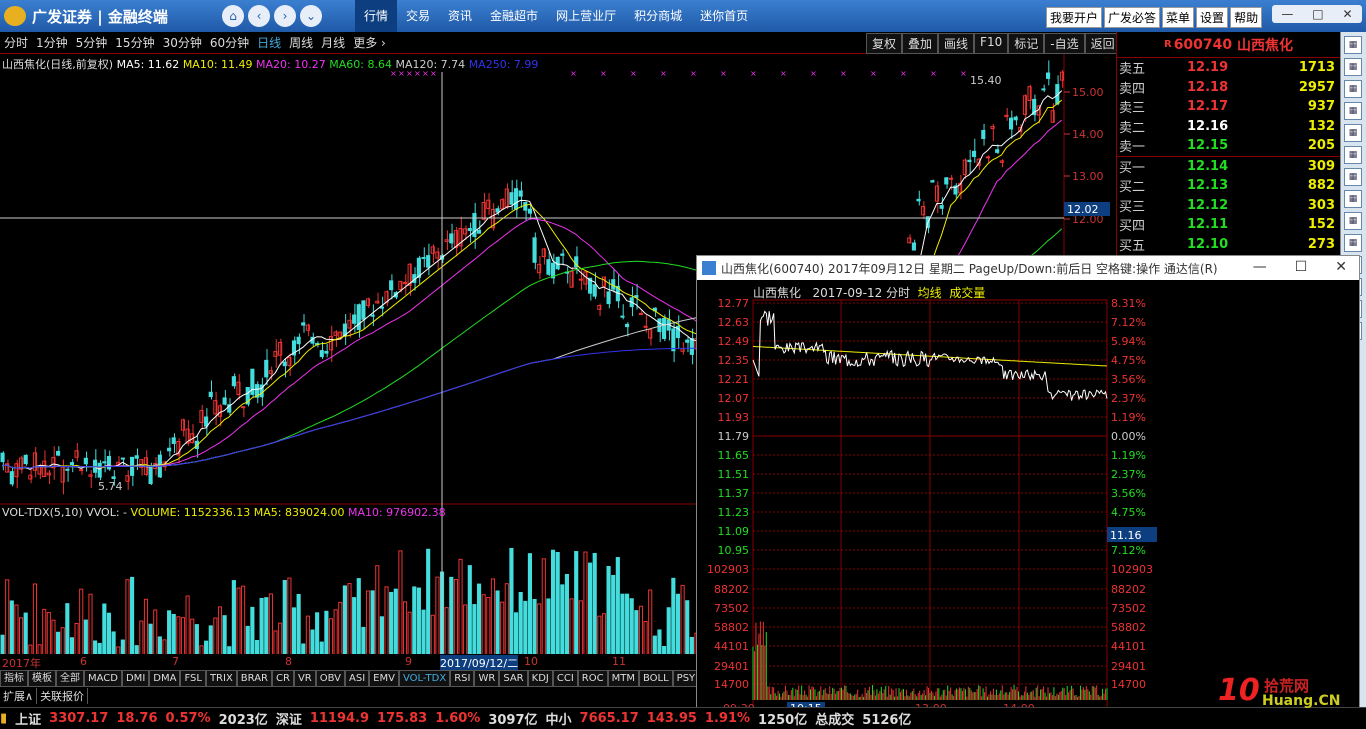  I want to click on indicator-tab-18: KDJ, so click(540, 678).